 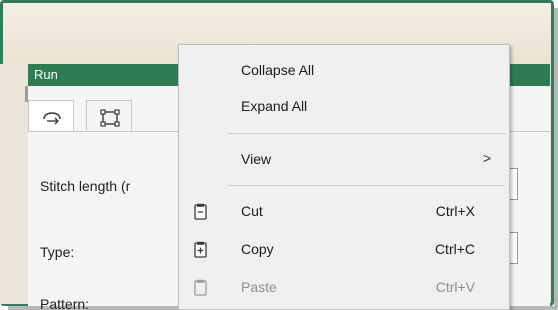 What do you see at coordinates (454, 249) in the screenshot?
I see `menu-item-shortcut: Ctrl+C` at bounding box center [454, 249].